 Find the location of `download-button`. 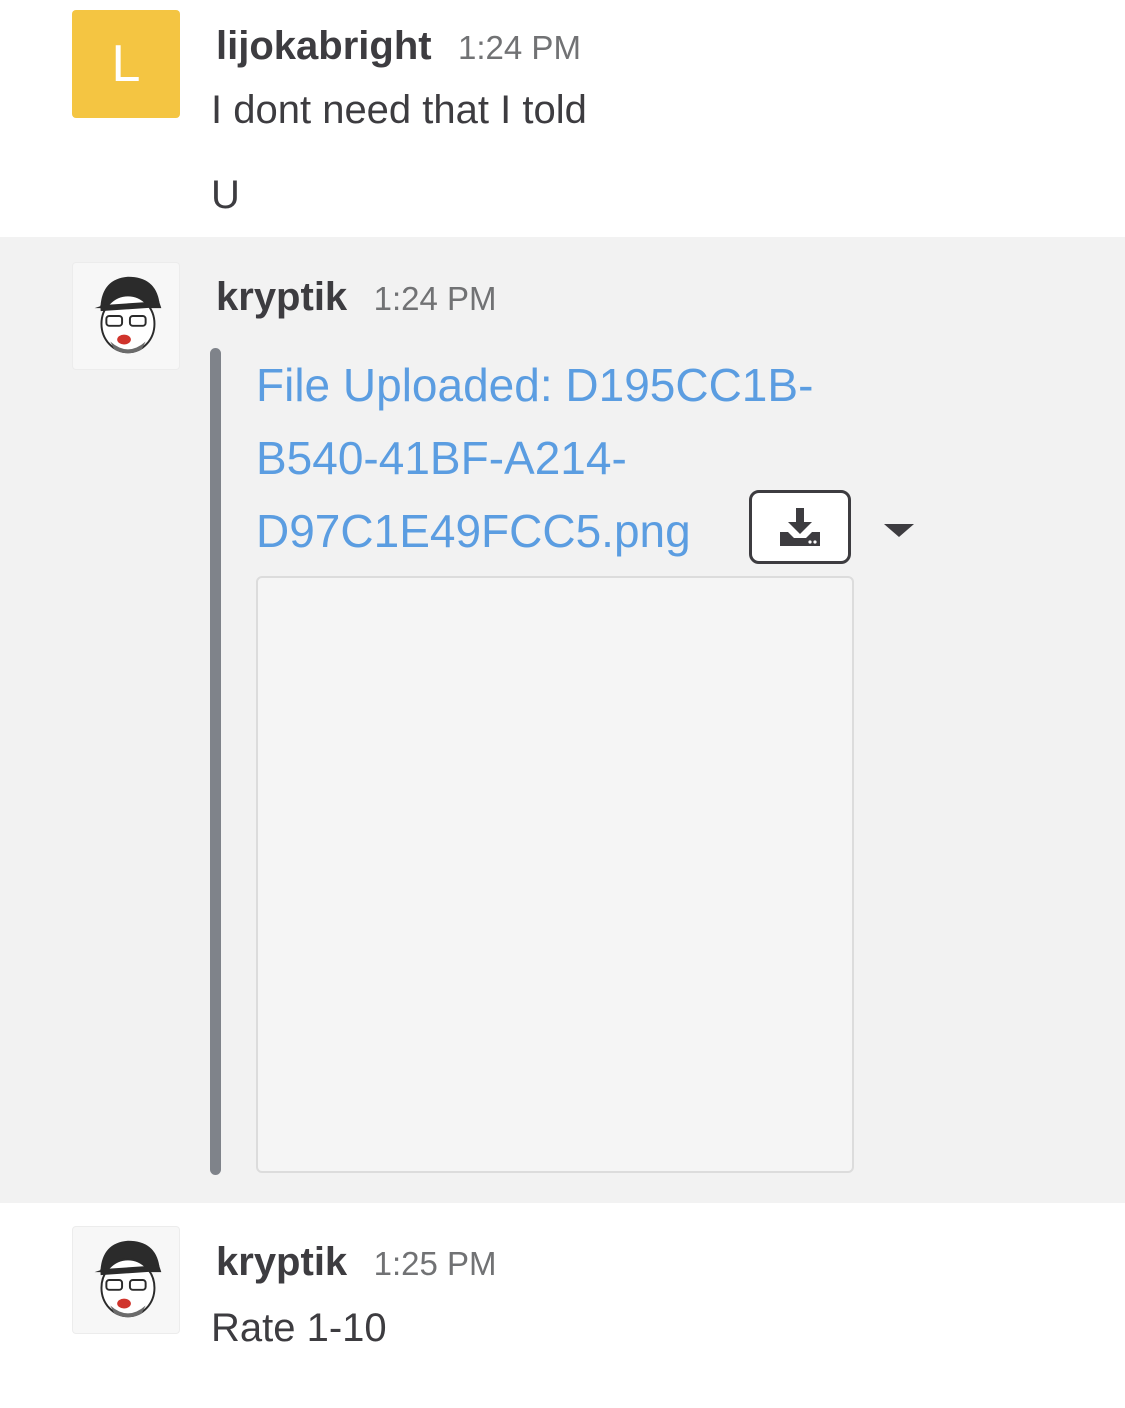

download-button is located at coordinates (800, 527).